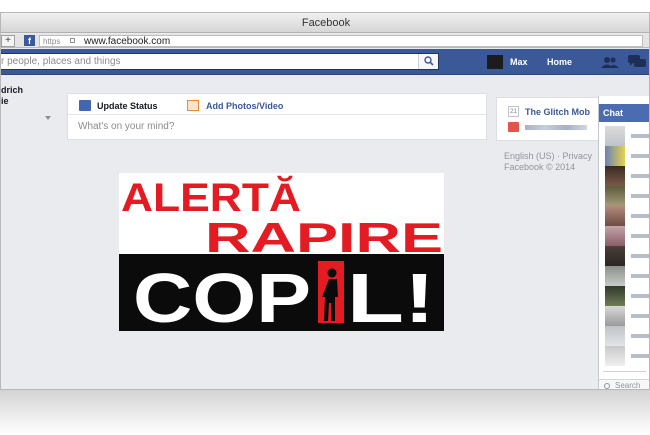 This screenshot has height=435, width=650. Describe the element at coordinates (222, 295) in the screenshot. I see `alert-line3: COP` at that location.